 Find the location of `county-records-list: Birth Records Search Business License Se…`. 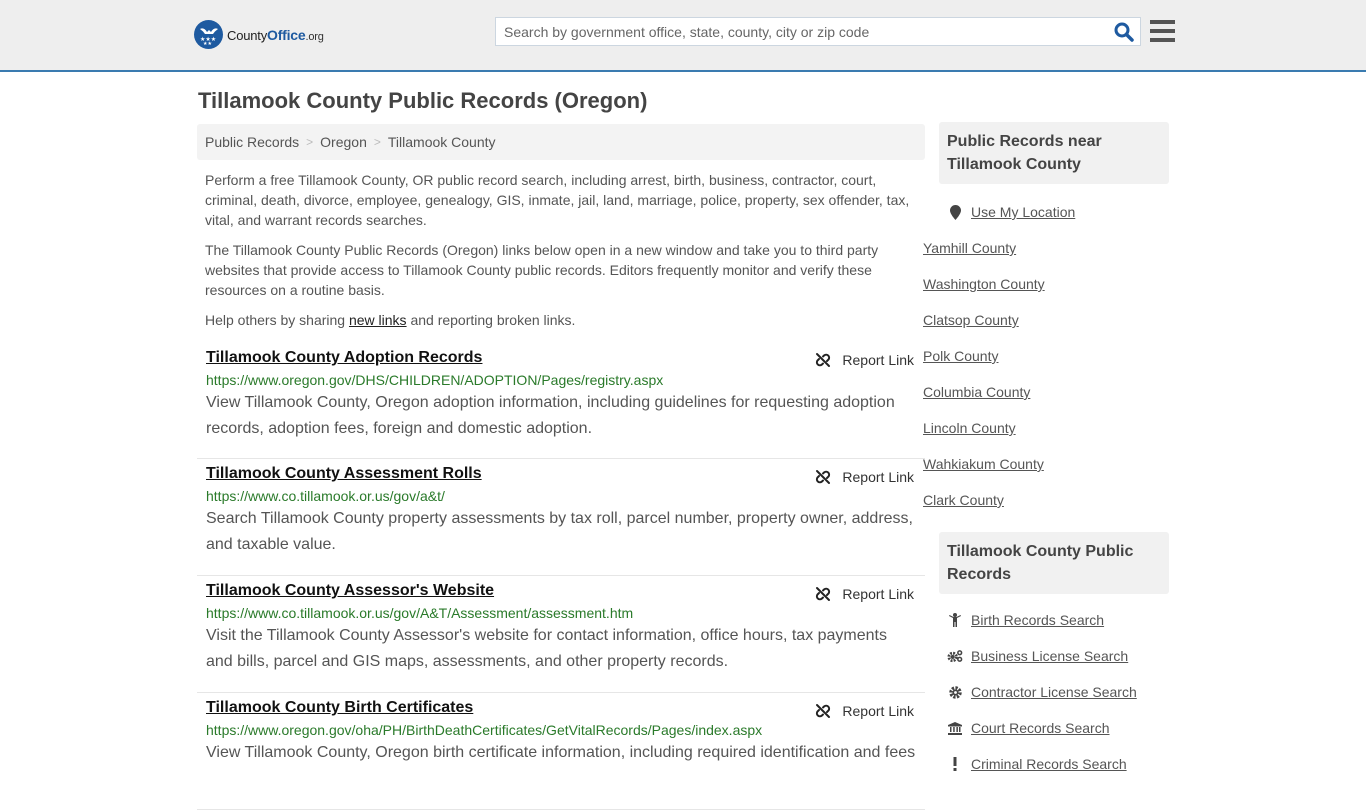

county-records-list: Birth Records Search Business License Se… is located at coordinates (1054, 688).